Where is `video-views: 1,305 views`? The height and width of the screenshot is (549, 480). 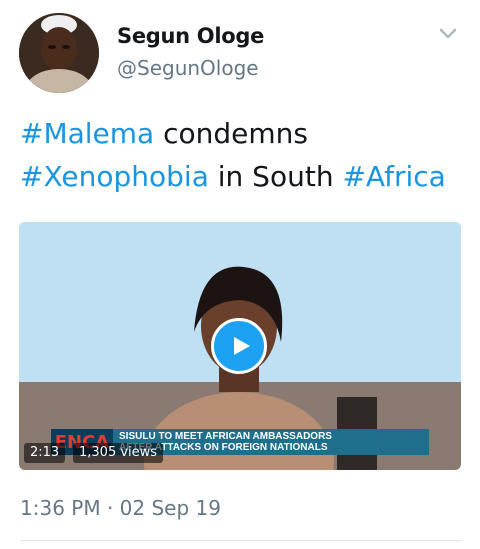 video-views: 1,305 views is located at coordinates (118, 453).